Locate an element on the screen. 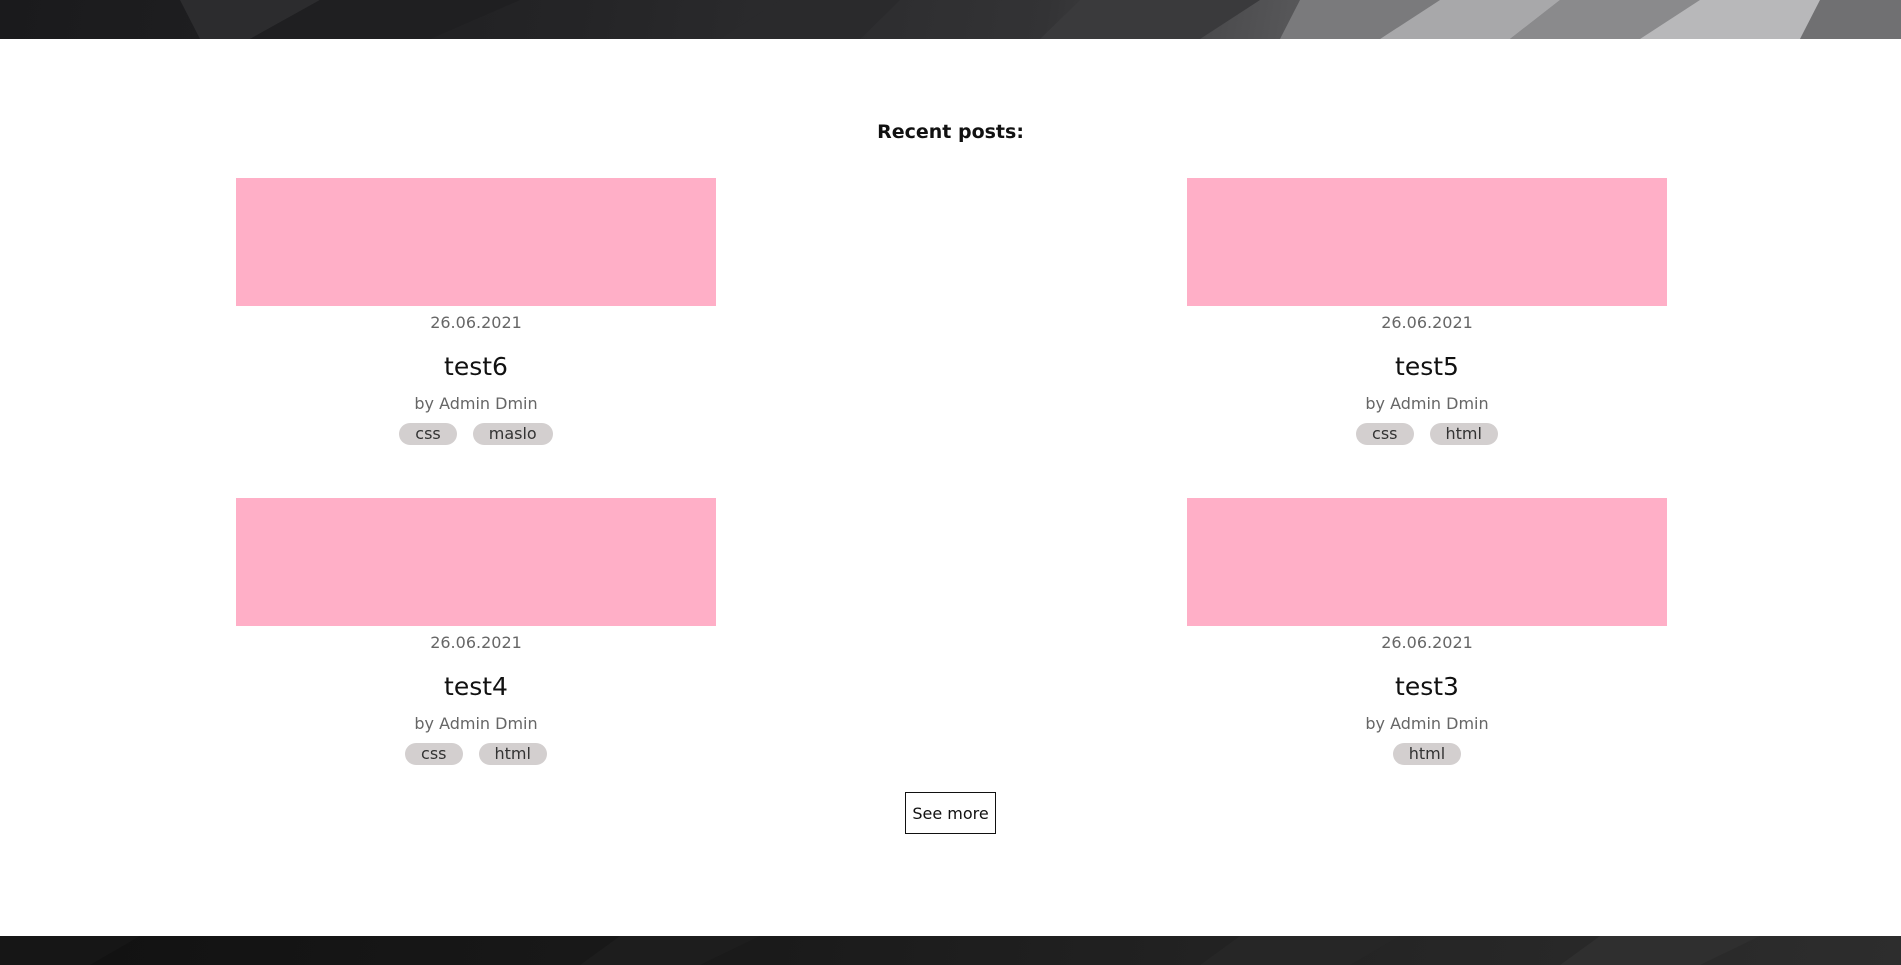 The width and height of the screenshot is (1901, 965). header-banner is located at coordinates (950, 19).